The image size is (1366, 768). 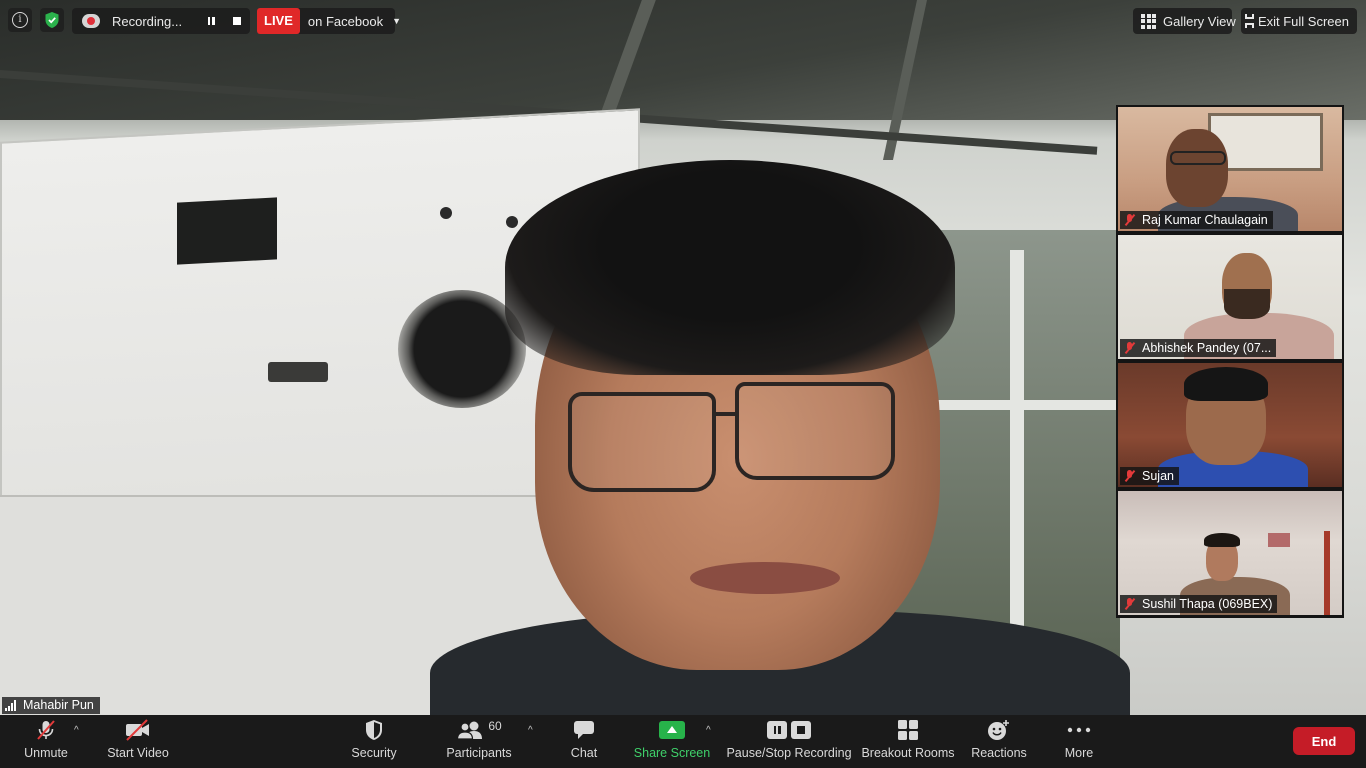 I want to click on participant-thumbnail: Sushil Thapa (069BEX), so click(x=1230, y=553).